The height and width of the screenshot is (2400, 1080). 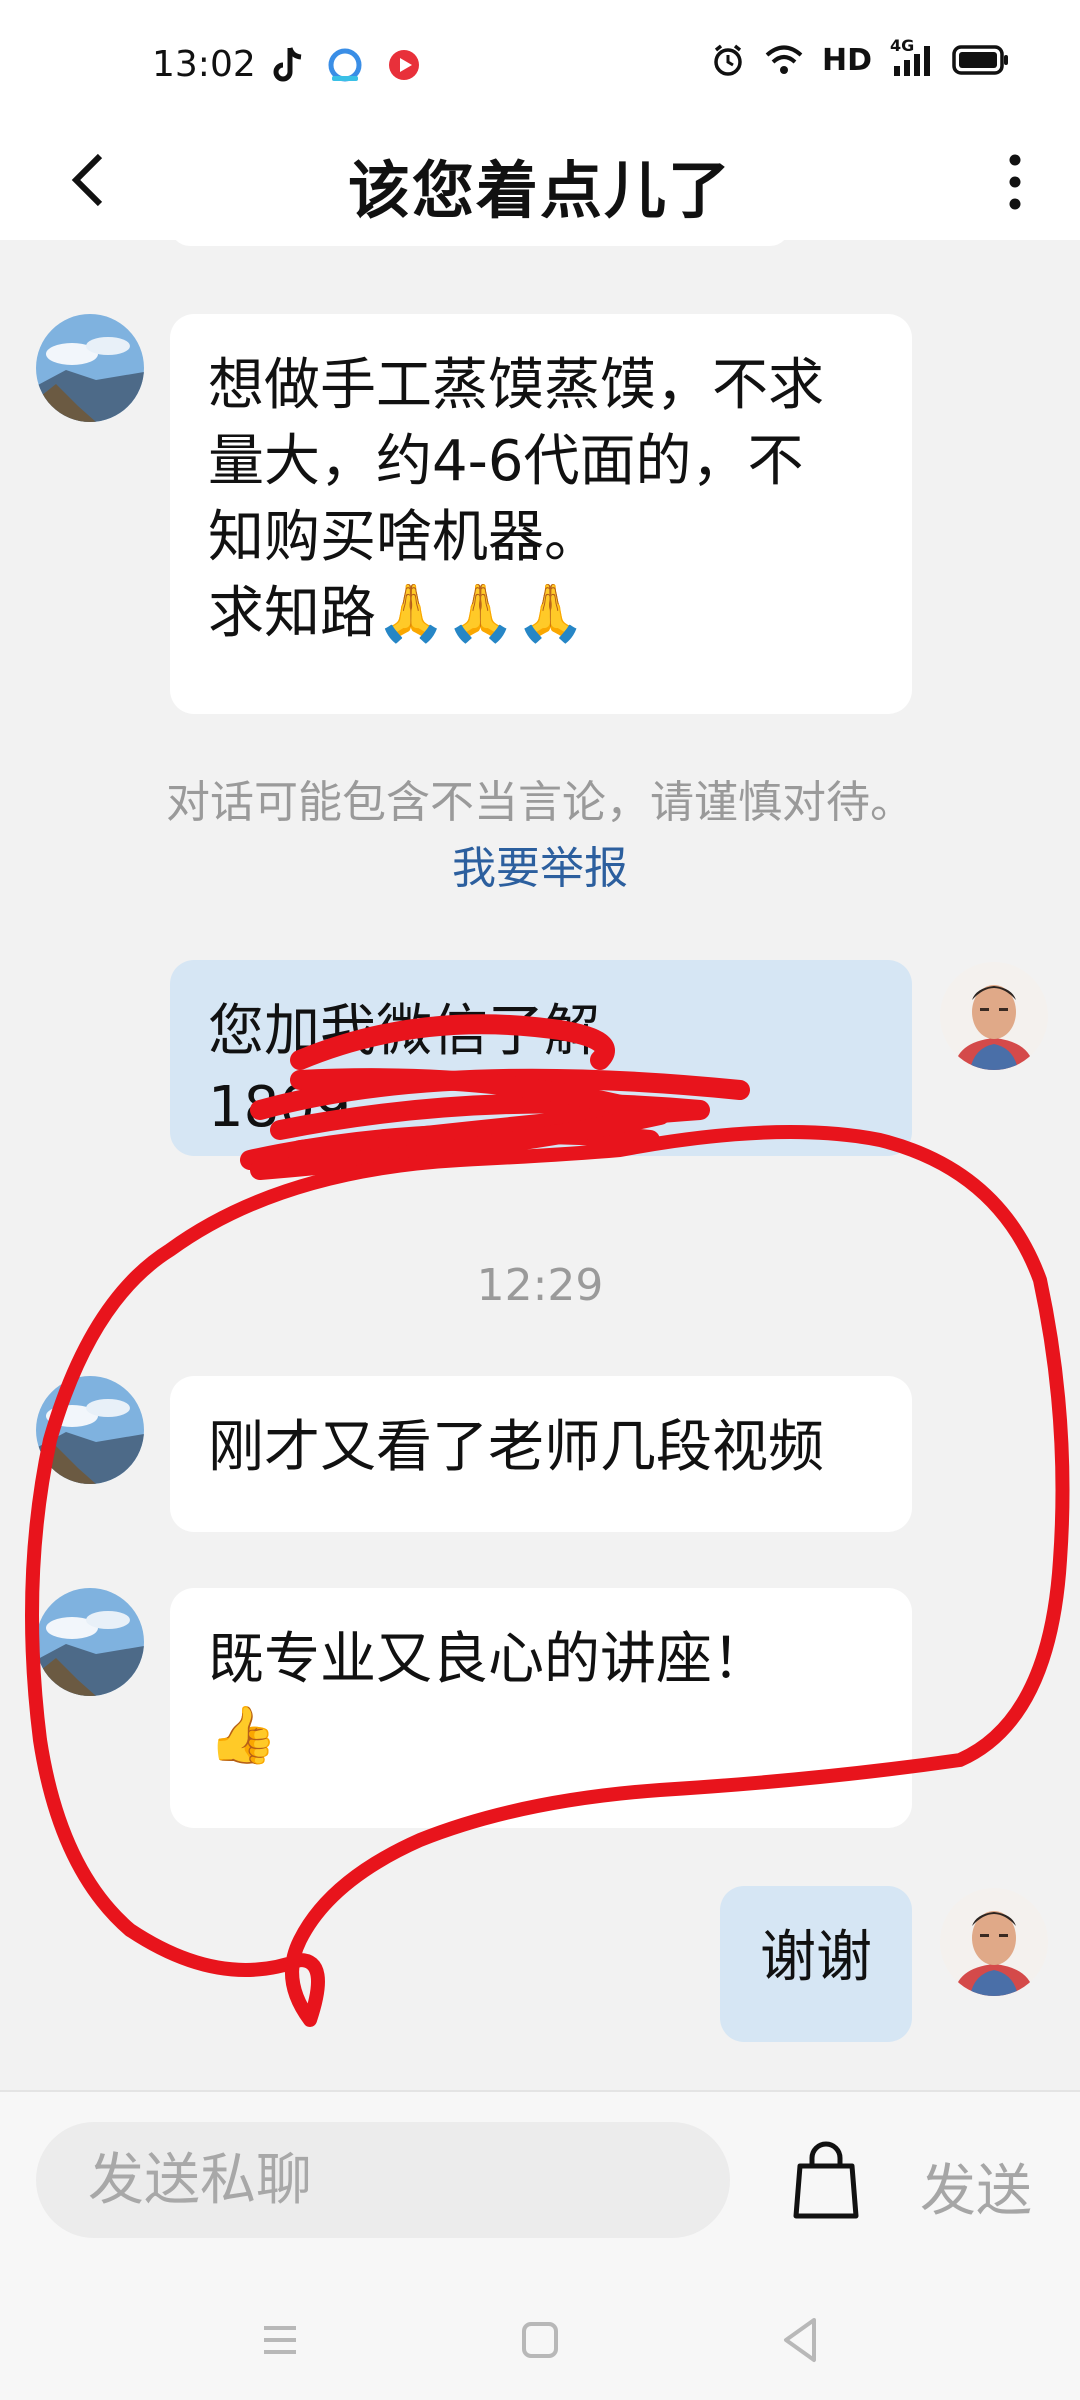 I want to click on input-bar: 发送, so click(x=540, y=2180).